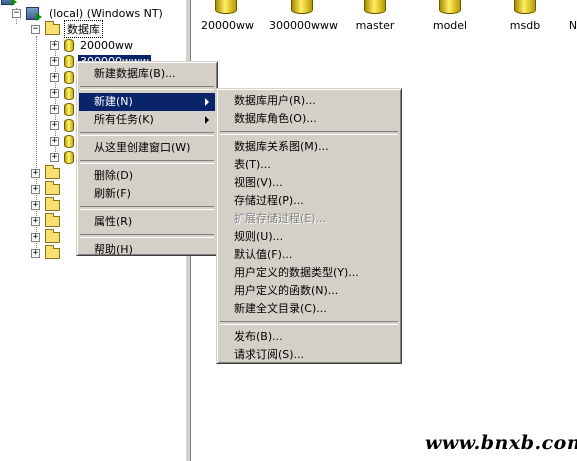  Describe the element at coordinates (227, 25) in the screenshot. I see `database-caption: 20000ww` at that location.